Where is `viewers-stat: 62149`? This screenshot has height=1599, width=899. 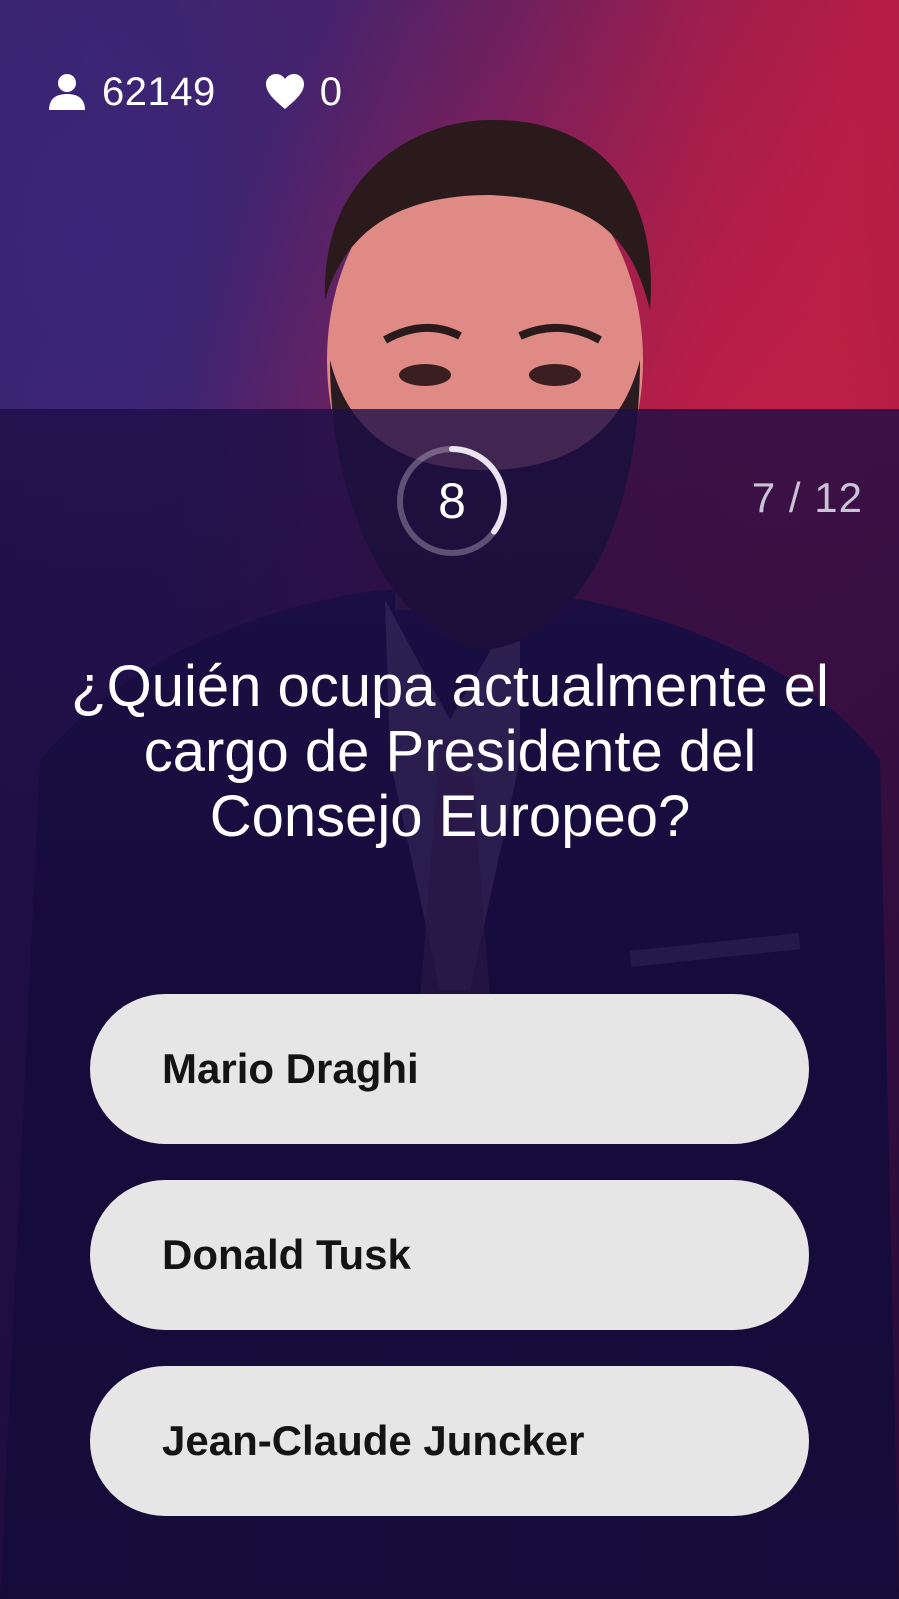
viewers-stat: 62149 is located at coordinates (131, 92).